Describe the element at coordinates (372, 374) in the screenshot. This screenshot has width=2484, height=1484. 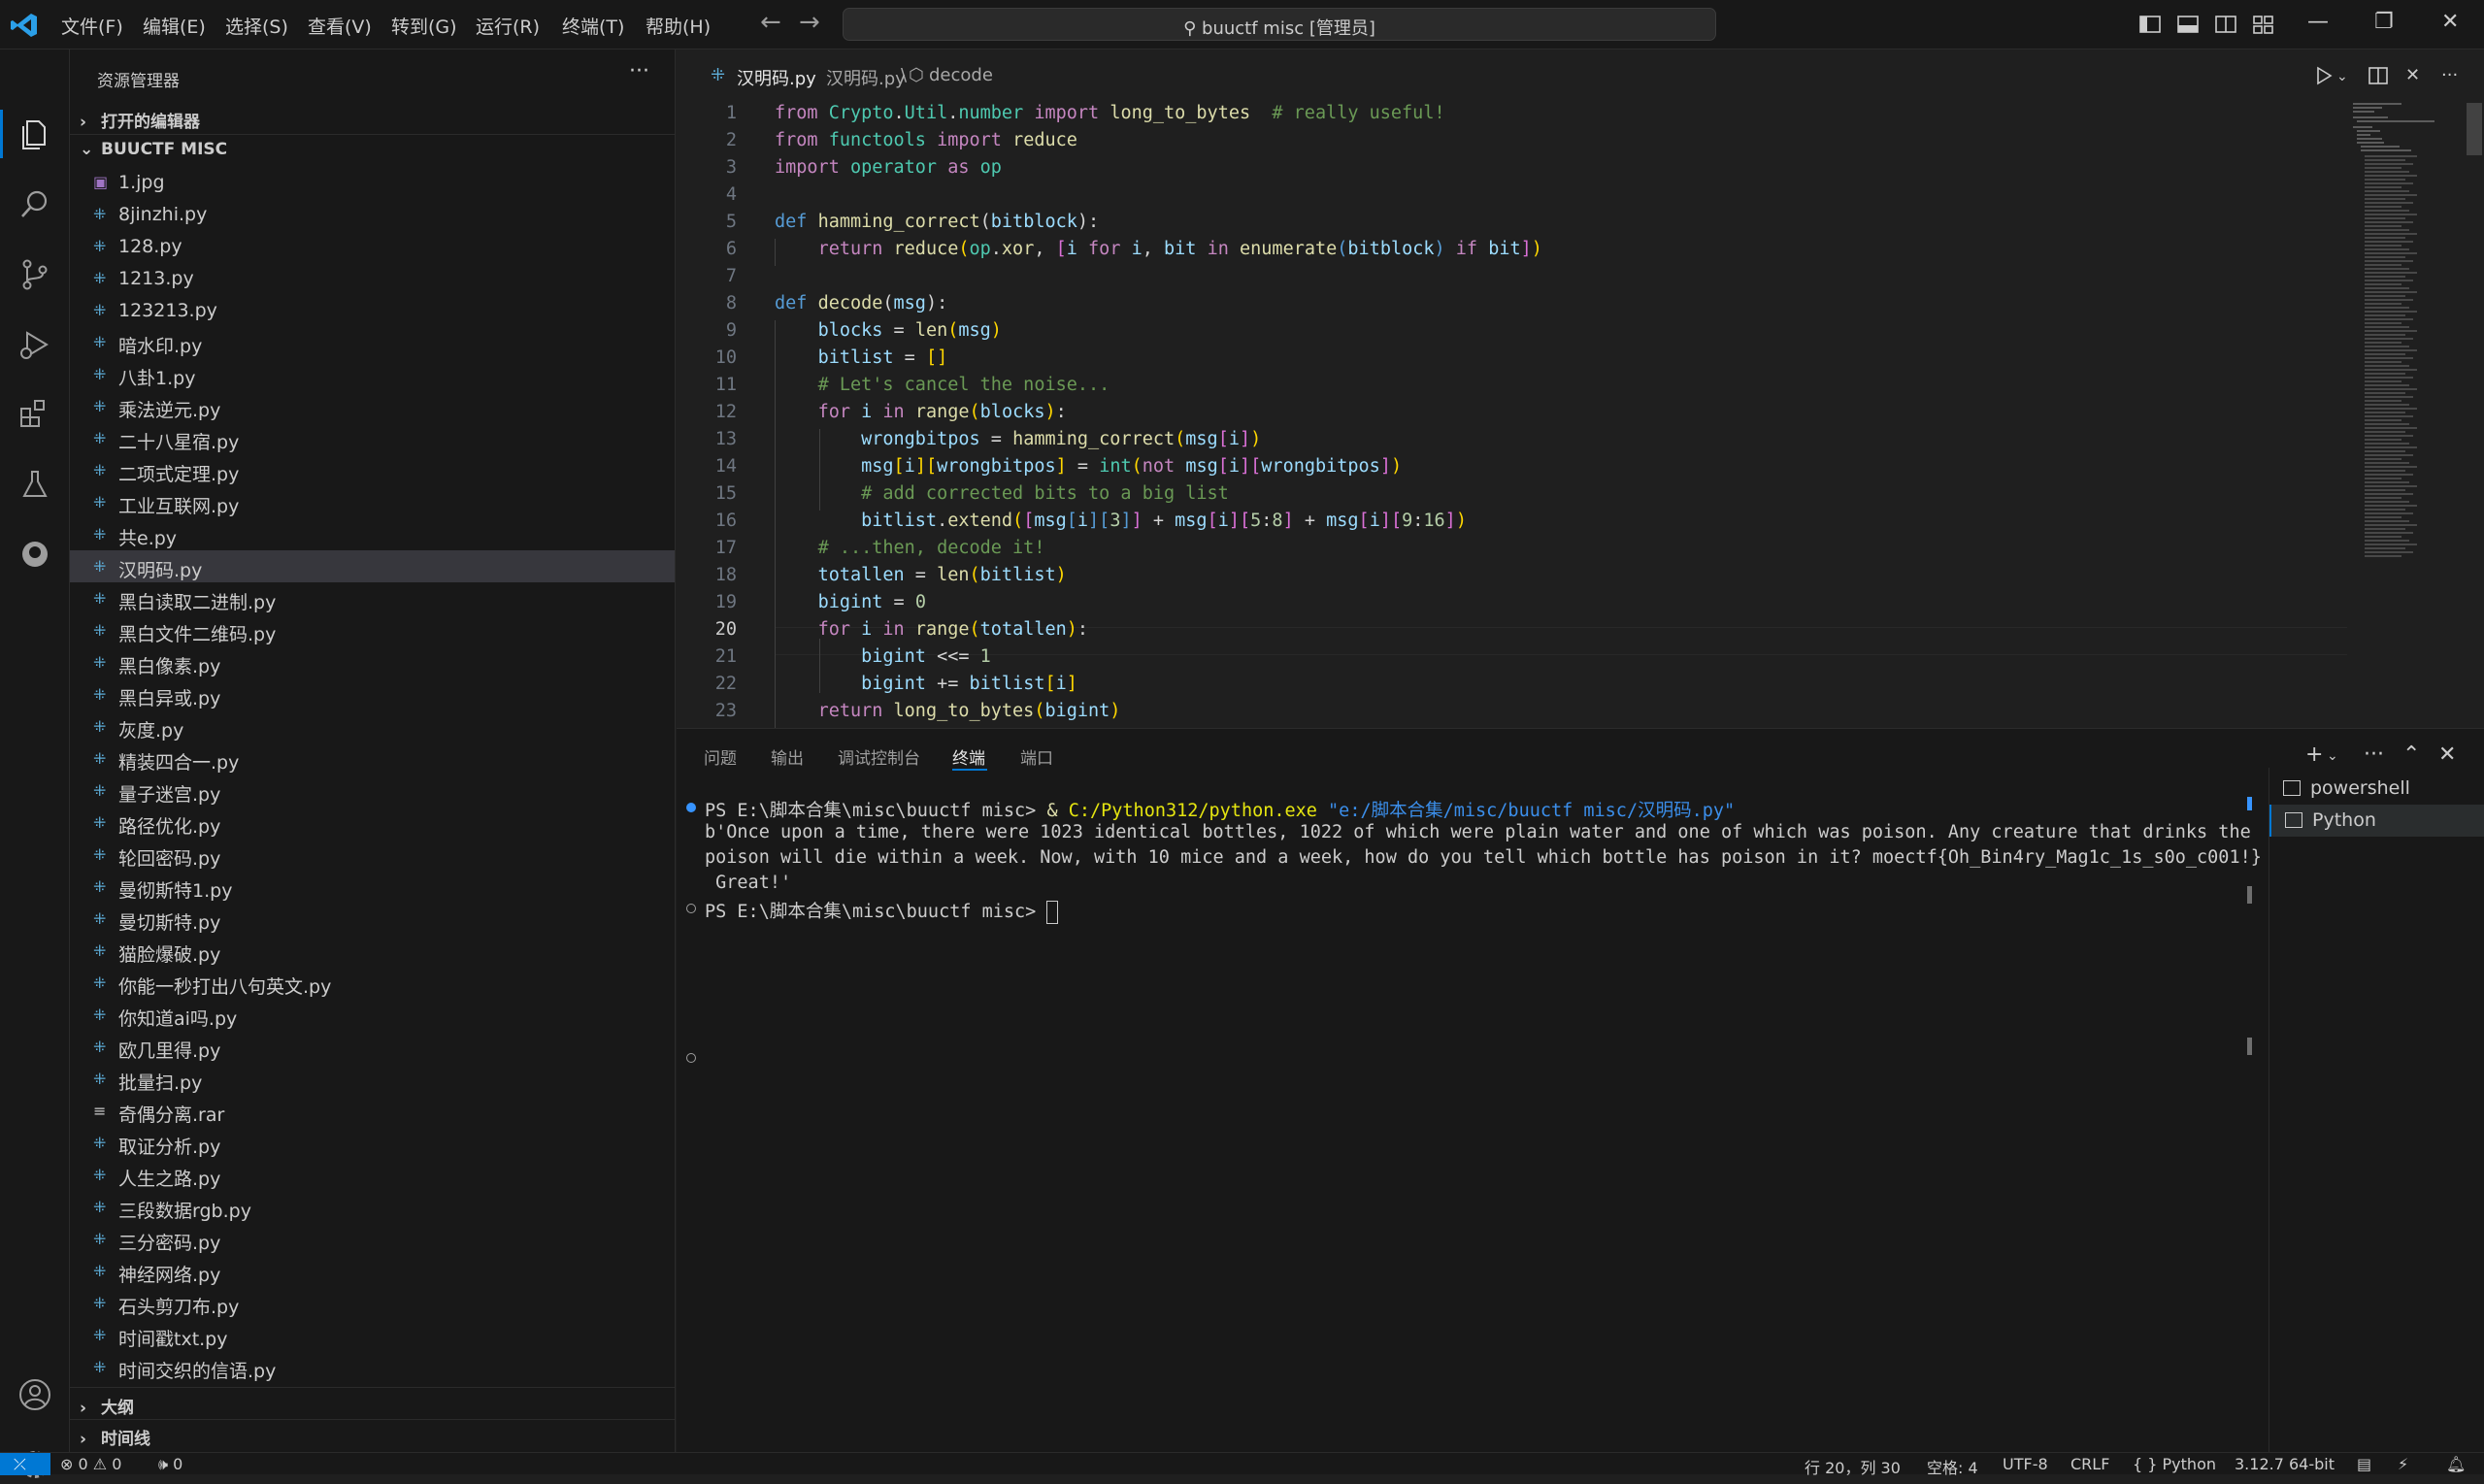
I see `file-item: ⁜ 八卦1.py` at that location.